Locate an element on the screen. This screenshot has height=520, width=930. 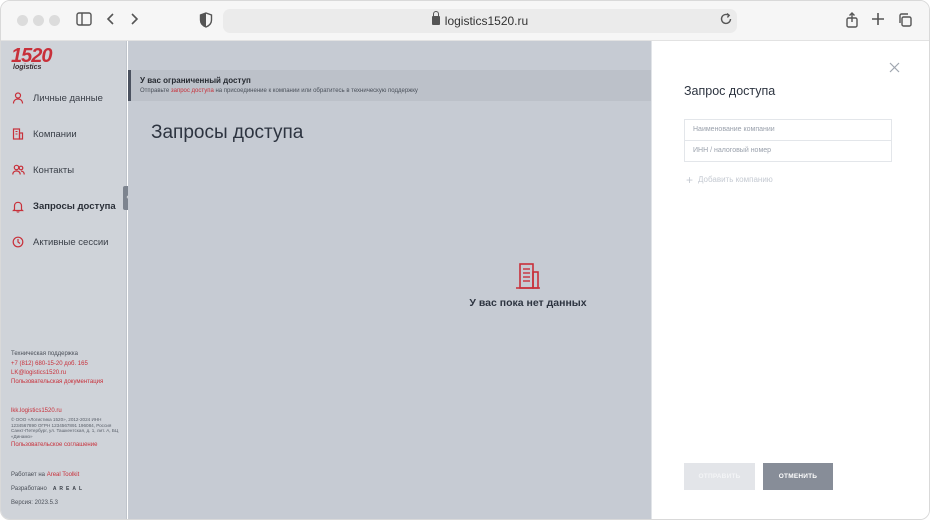
user-icon is located at coordinates (18, 98).